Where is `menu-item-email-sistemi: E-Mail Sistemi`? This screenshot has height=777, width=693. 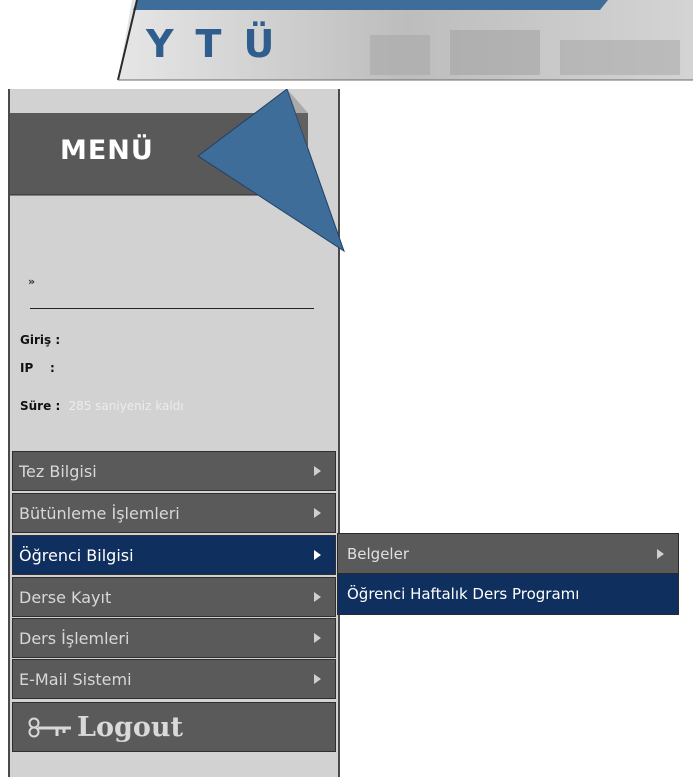 menu-item-email-sistemi: E-Mail Sistemi is located at coordinates (174, 679).